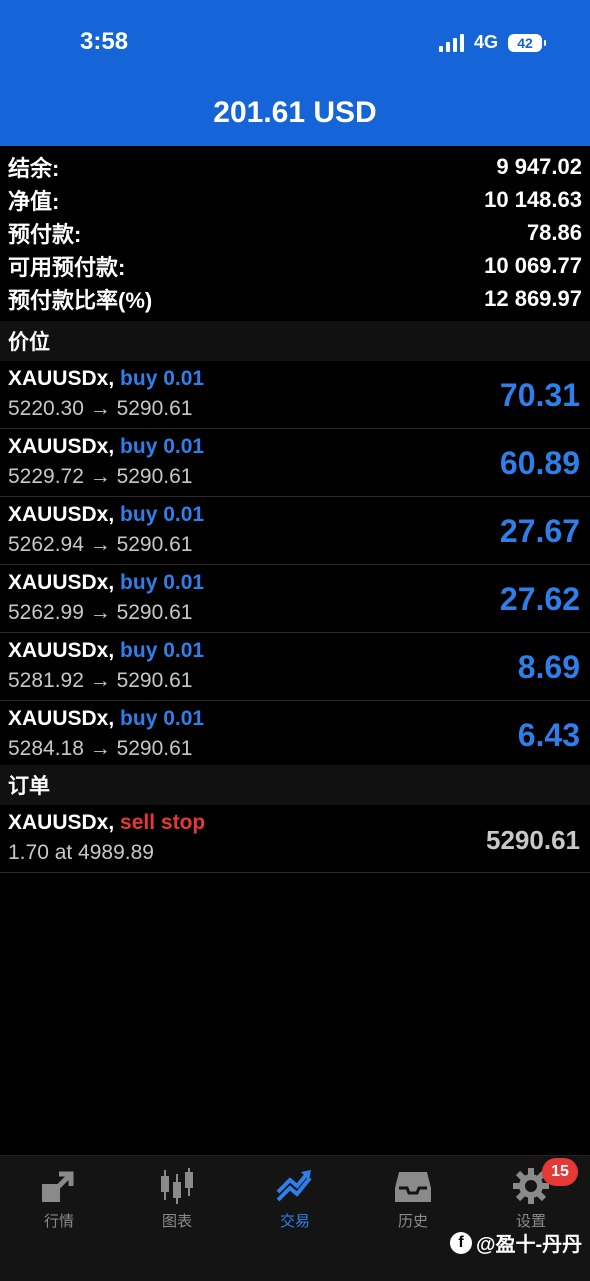 This screenshot has width=590, height=1281. I want to click on status-indicators: 4G 42, so click(492, 42).